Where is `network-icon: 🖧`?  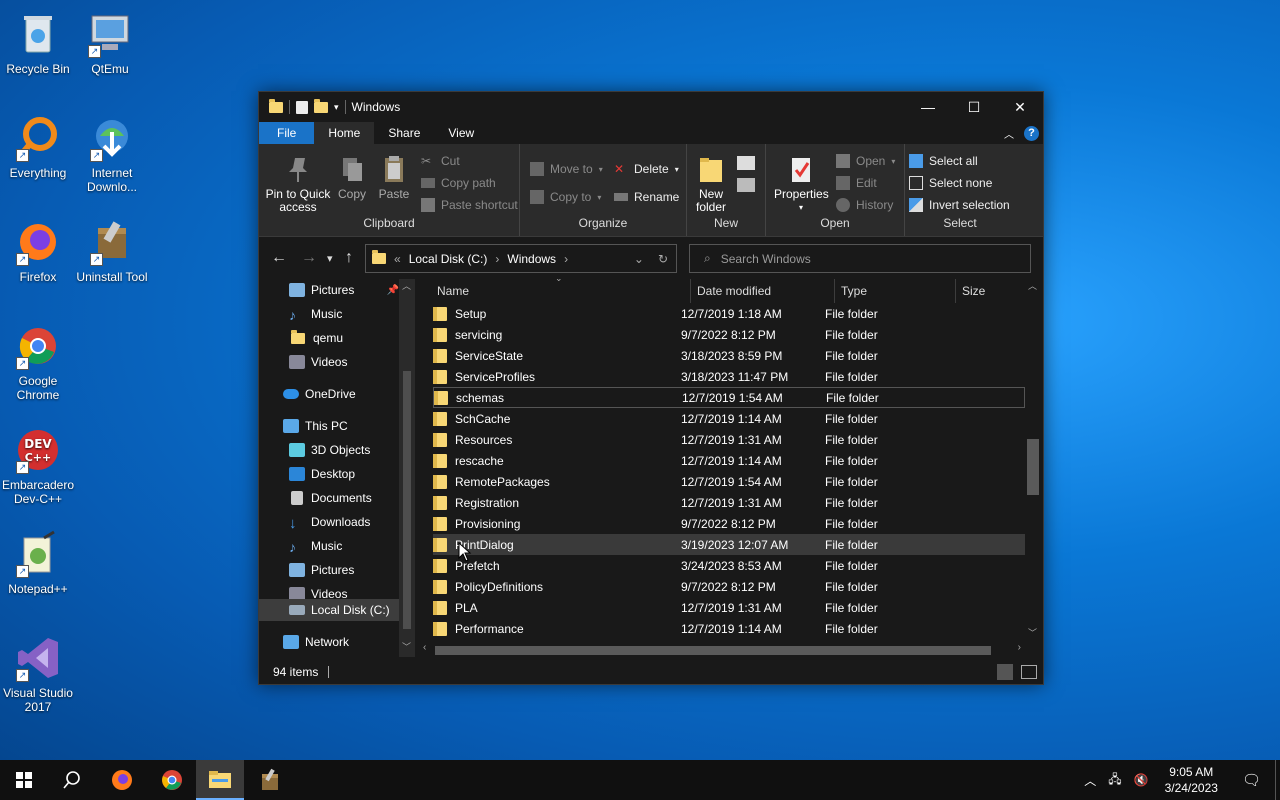 network-icon: 🖧 is located at coordinates (1114, 780).